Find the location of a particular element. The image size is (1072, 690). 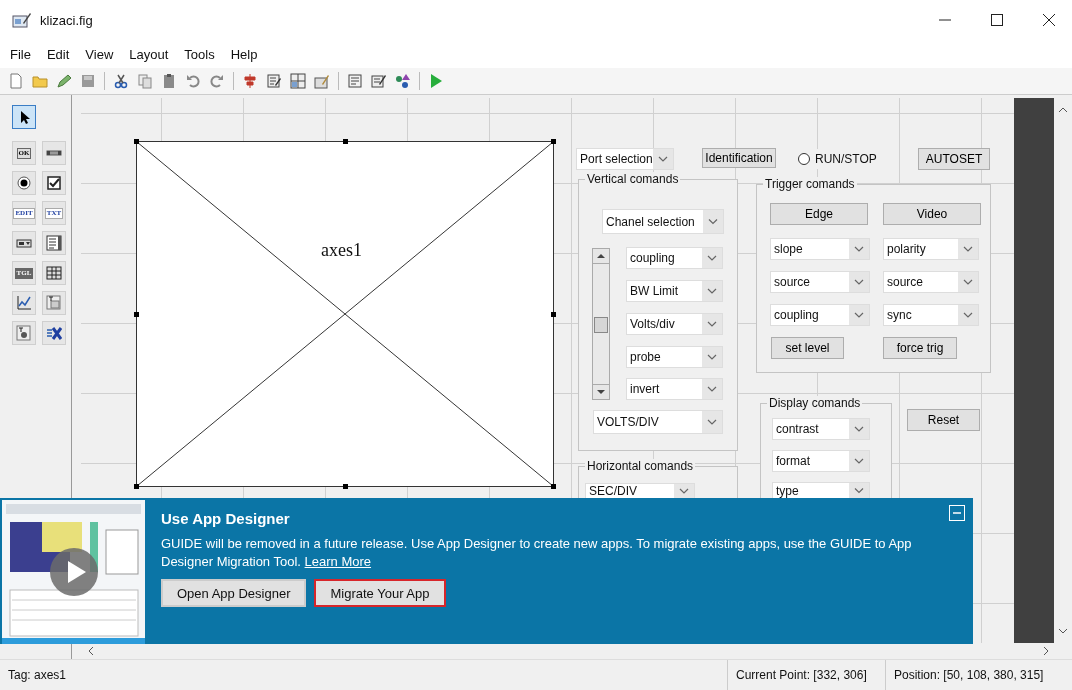

learn-more-link: Learn More is located at coordinates (338, 561).